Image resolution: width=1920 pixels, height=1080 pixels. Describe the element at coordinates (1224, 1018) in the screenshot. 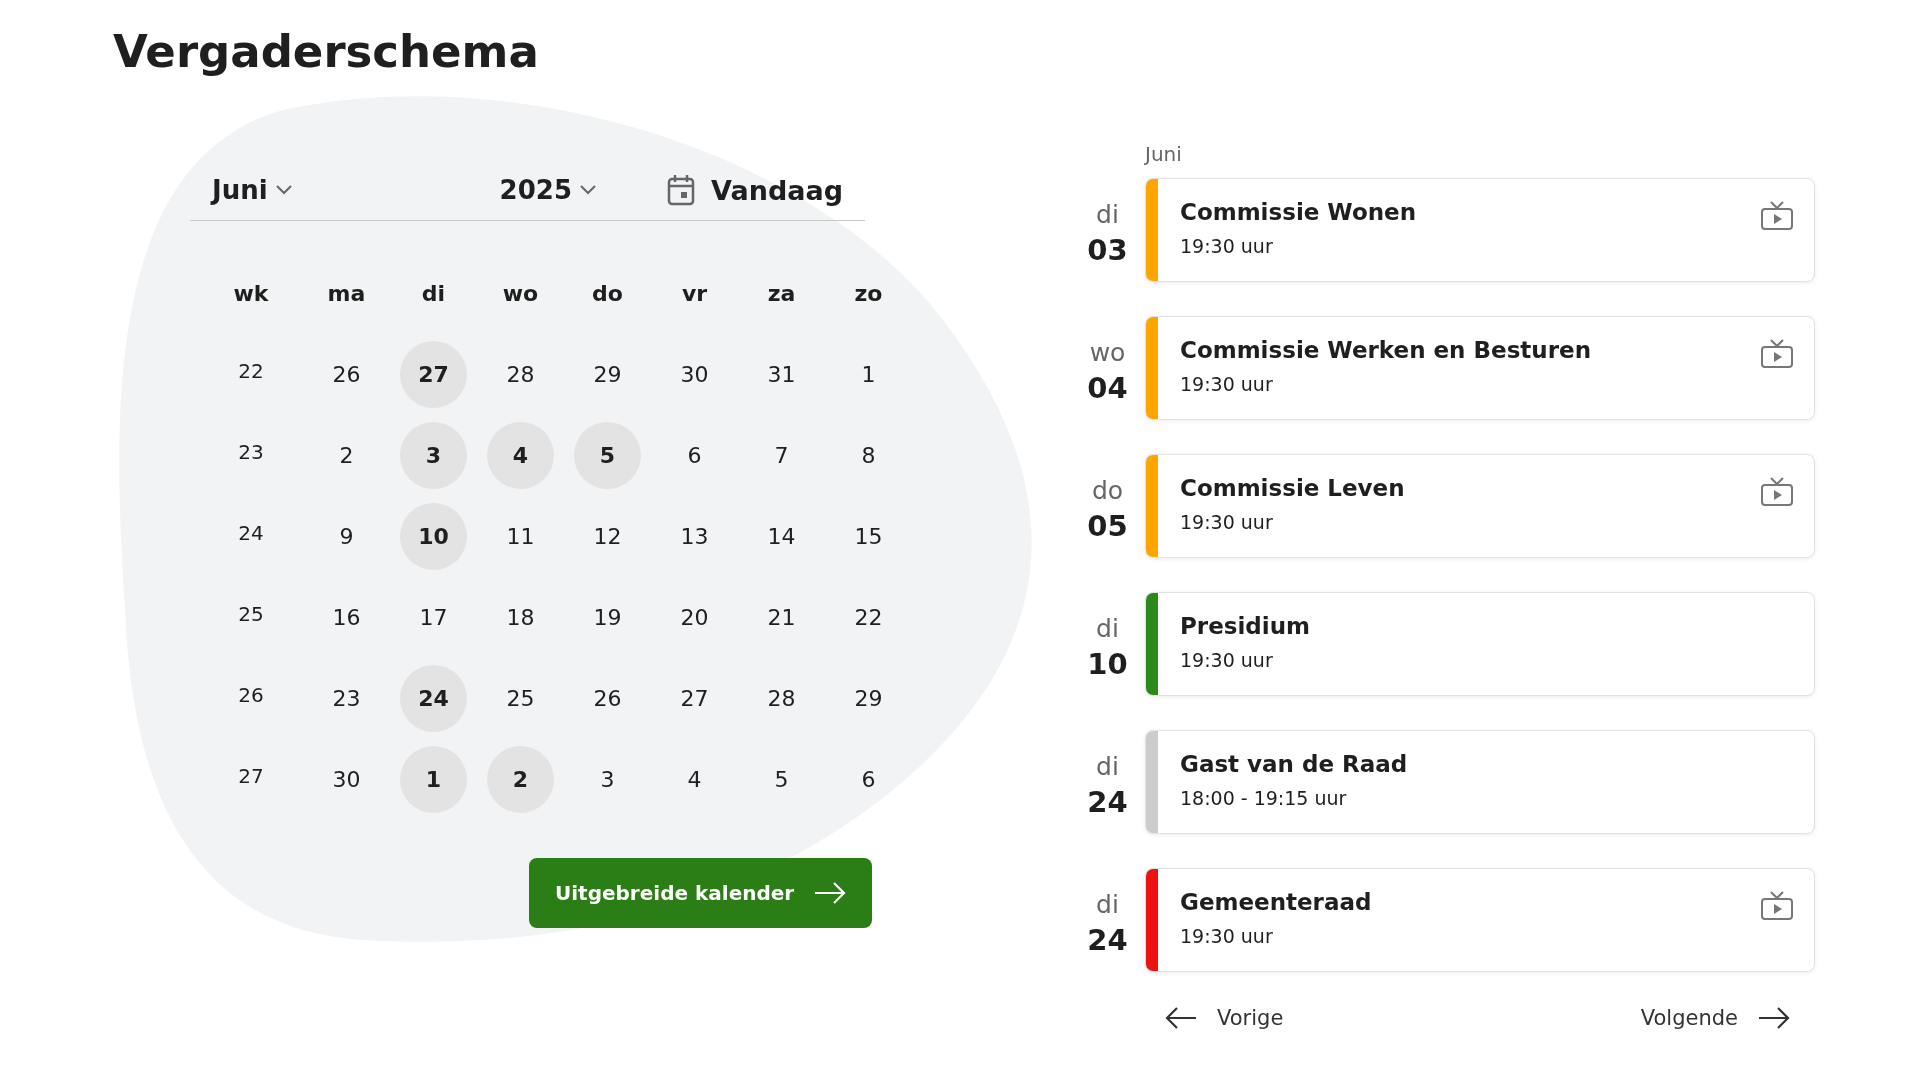

I see `previous-link: Vorige` at that location.